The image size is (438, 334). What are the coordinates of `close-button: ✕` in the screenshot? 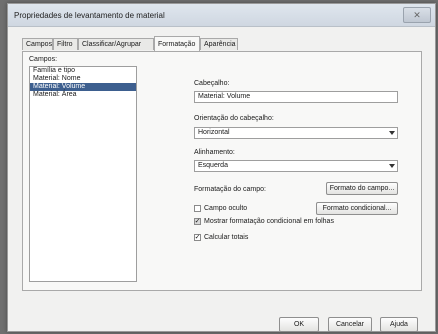 It's located at (417, 15).